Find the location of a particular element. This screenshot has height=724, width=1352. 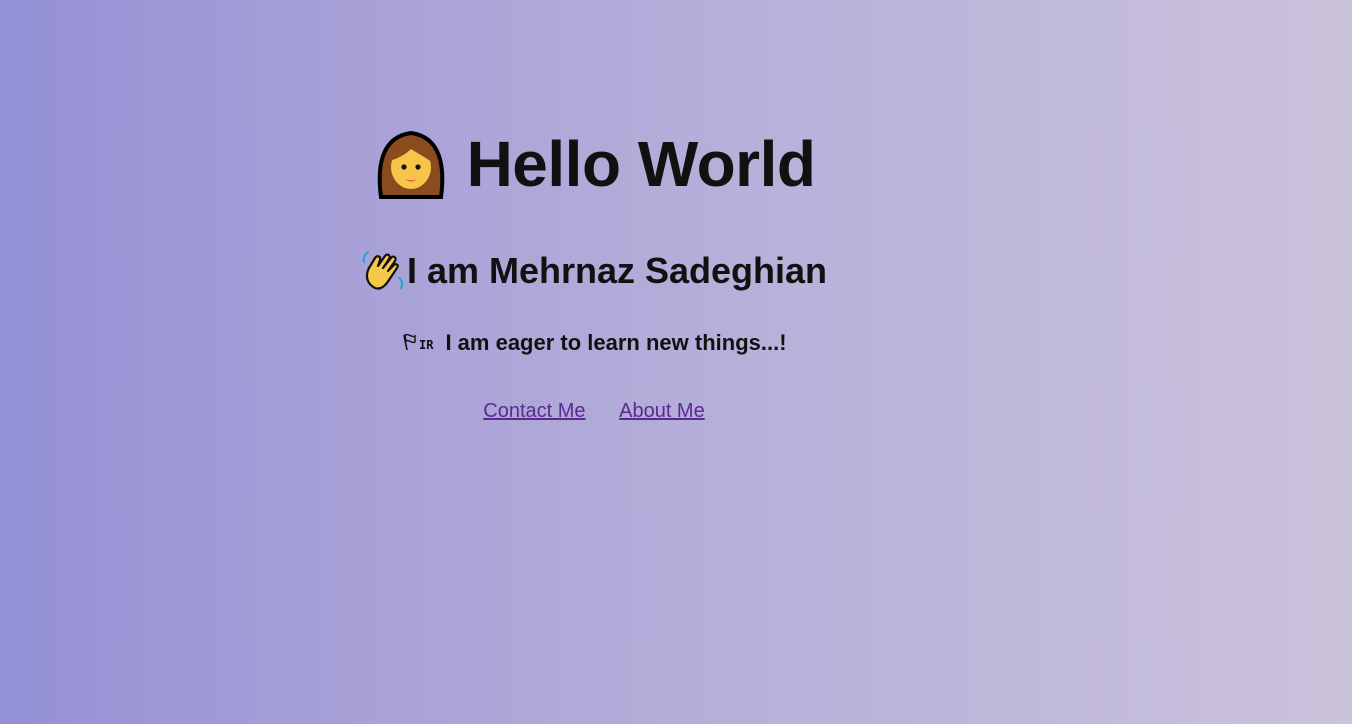

intro-text: I am Mehrnaz Sadeghian is located at coordinates (617, 270).